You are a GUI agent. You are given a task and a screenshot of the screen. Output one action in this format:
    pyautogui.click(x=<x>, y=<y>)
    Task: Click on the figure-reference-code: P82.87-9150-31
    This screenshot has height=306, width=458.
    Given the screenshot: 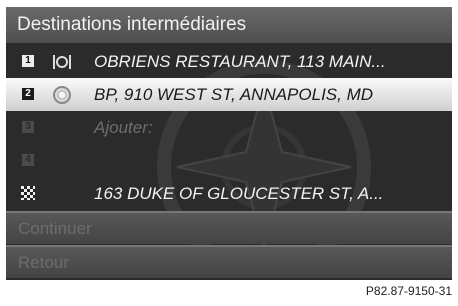 What is the action you would take?
    pyautogui.click(x=408, y=291)
    